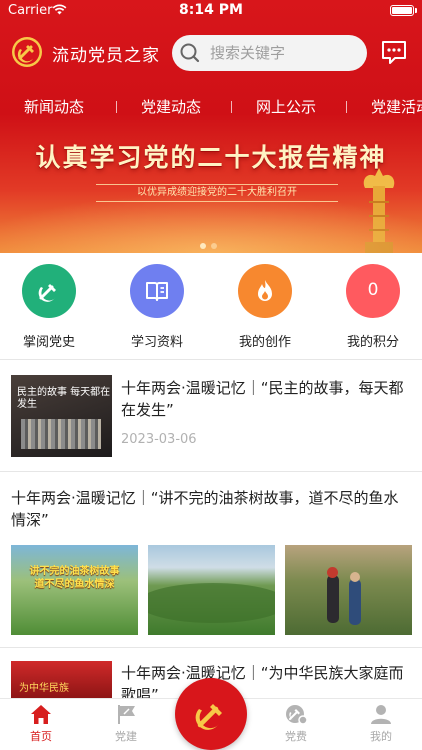 This screenshot has width=422, height=750. I want to click on quick-entry-party-history: 掌阅党史, so click(49, 307).